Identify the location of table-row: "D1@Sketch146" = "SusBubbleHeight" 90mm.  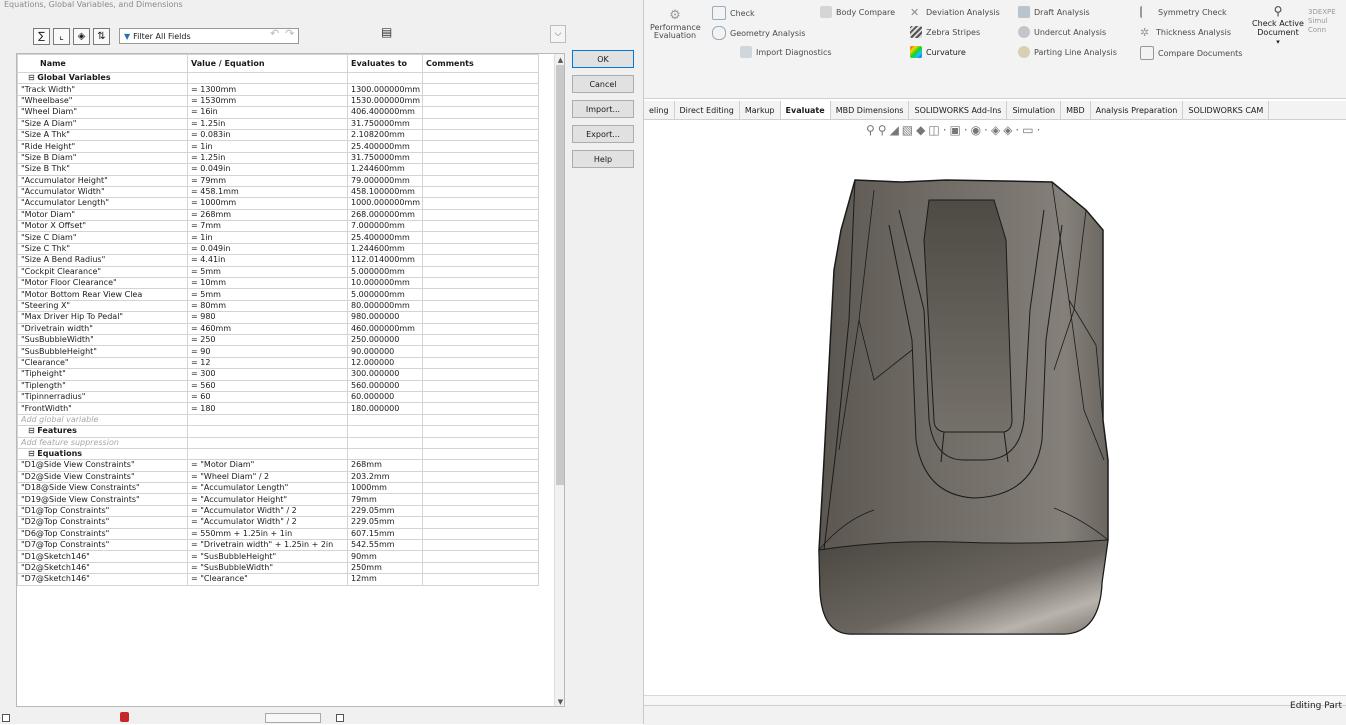
(278, 556).